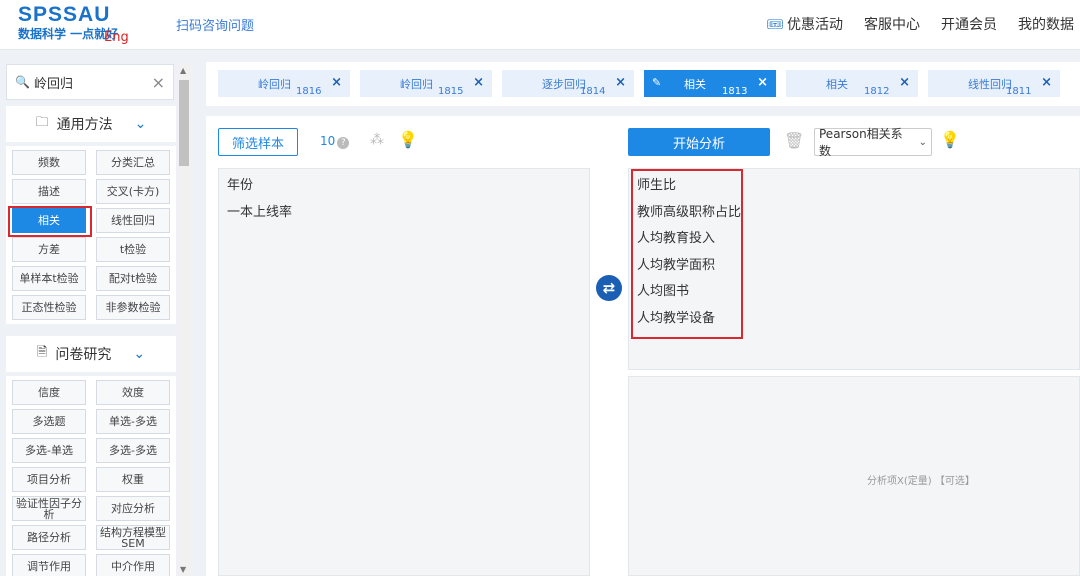 The image size is (1080, 576). What do you see at coordinates (699, 142) in the screenshot?
I see `start-analysis-button: 开始分析` at bounding box center [699, 142].